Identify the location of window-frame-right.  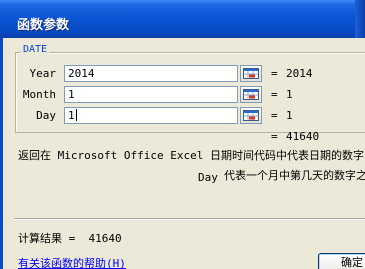
(360, 19).